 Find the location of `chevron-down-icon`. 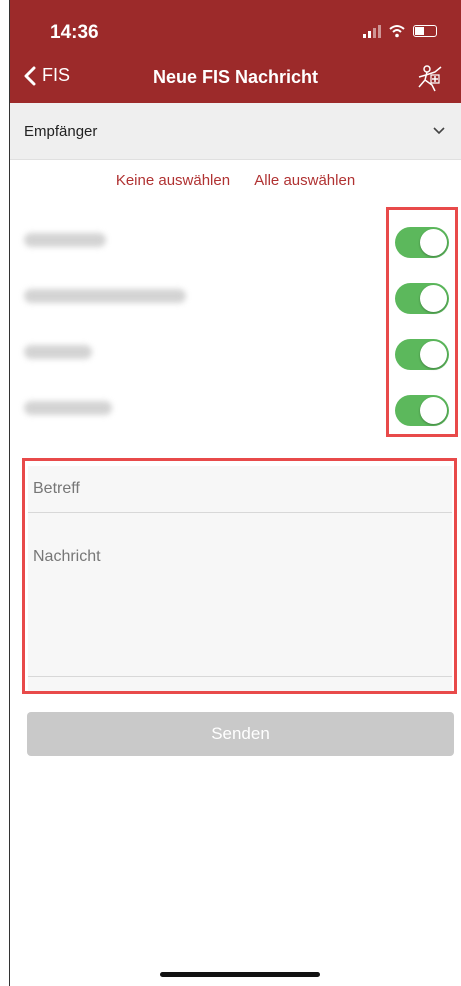

chevron-down-icon is located at coordinates (439, 131).